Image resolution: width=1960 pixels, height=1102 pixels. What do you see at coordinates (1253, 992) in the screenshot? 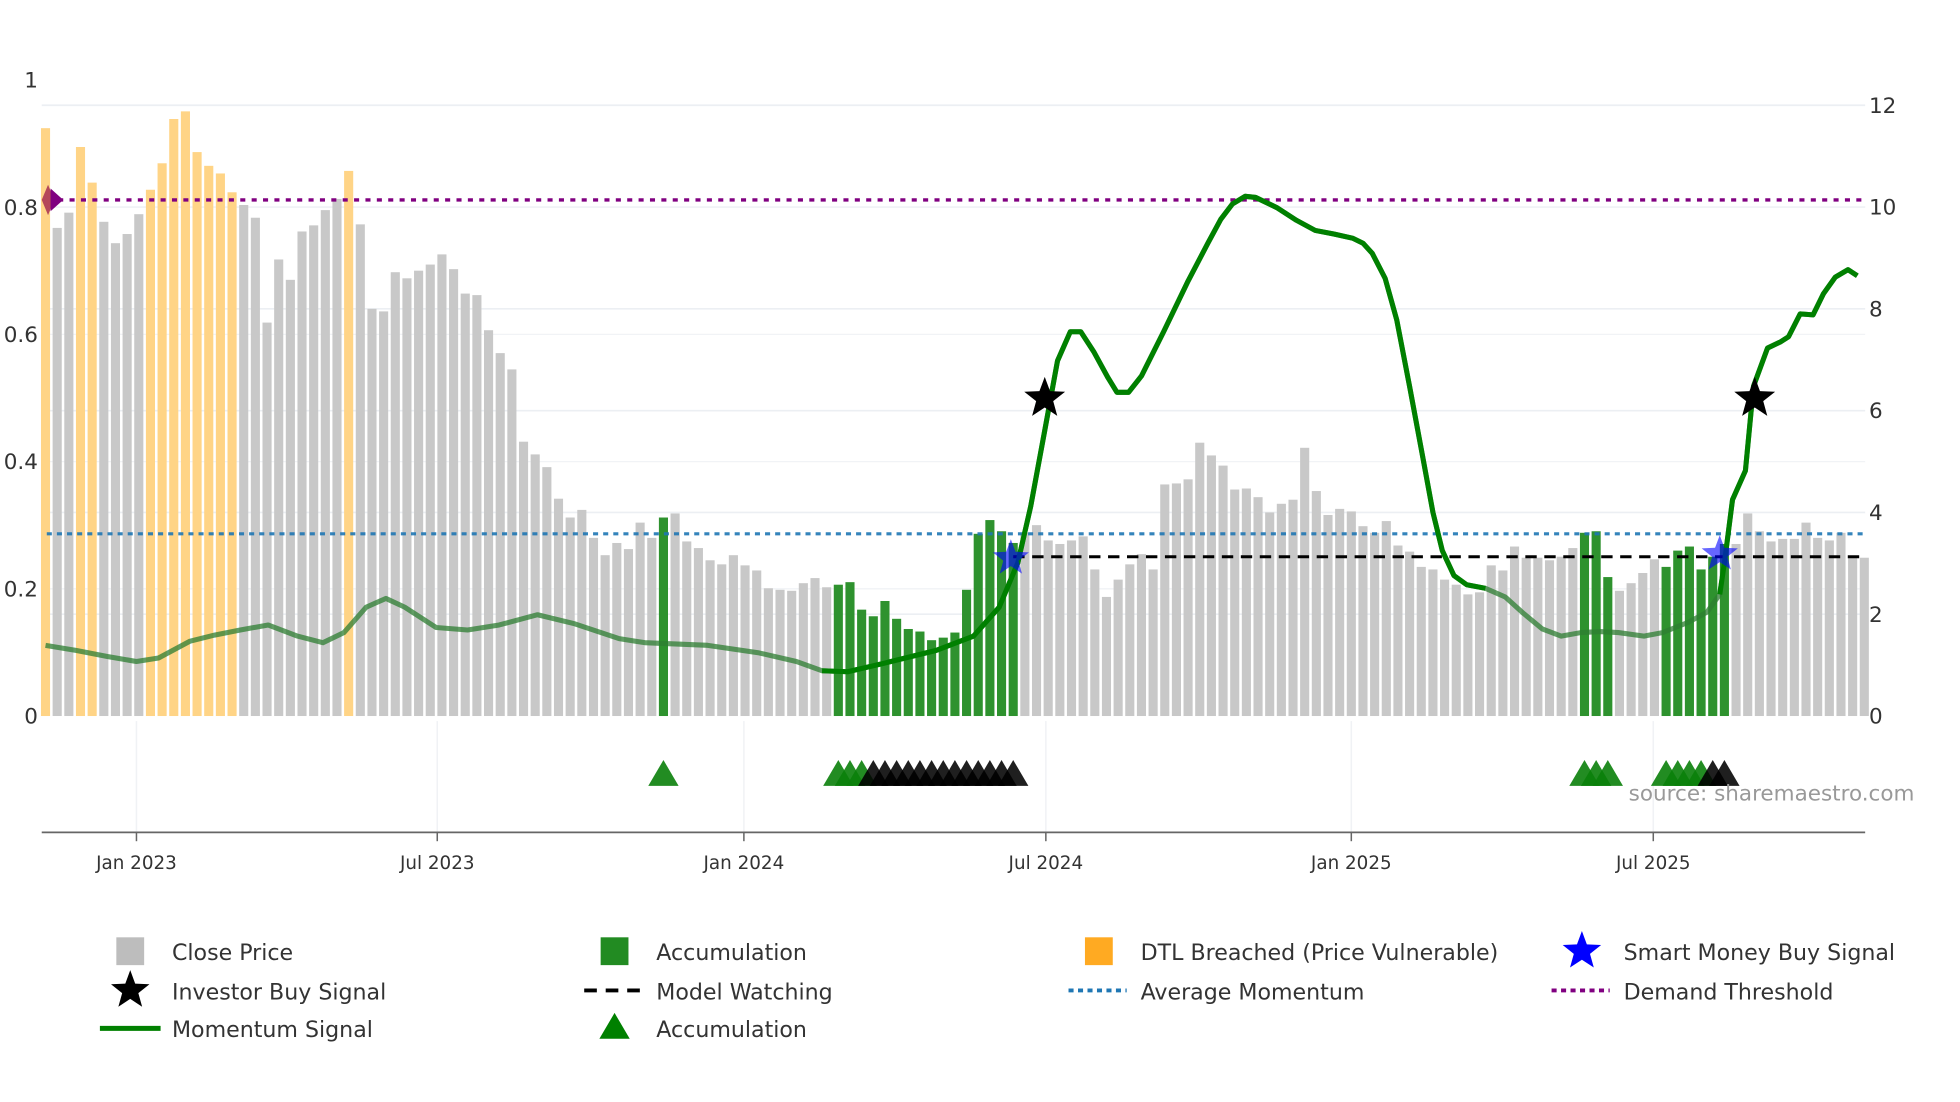
I see `average-momentum-legend-label: Average Momentum` at bounding box center [1253, 992].